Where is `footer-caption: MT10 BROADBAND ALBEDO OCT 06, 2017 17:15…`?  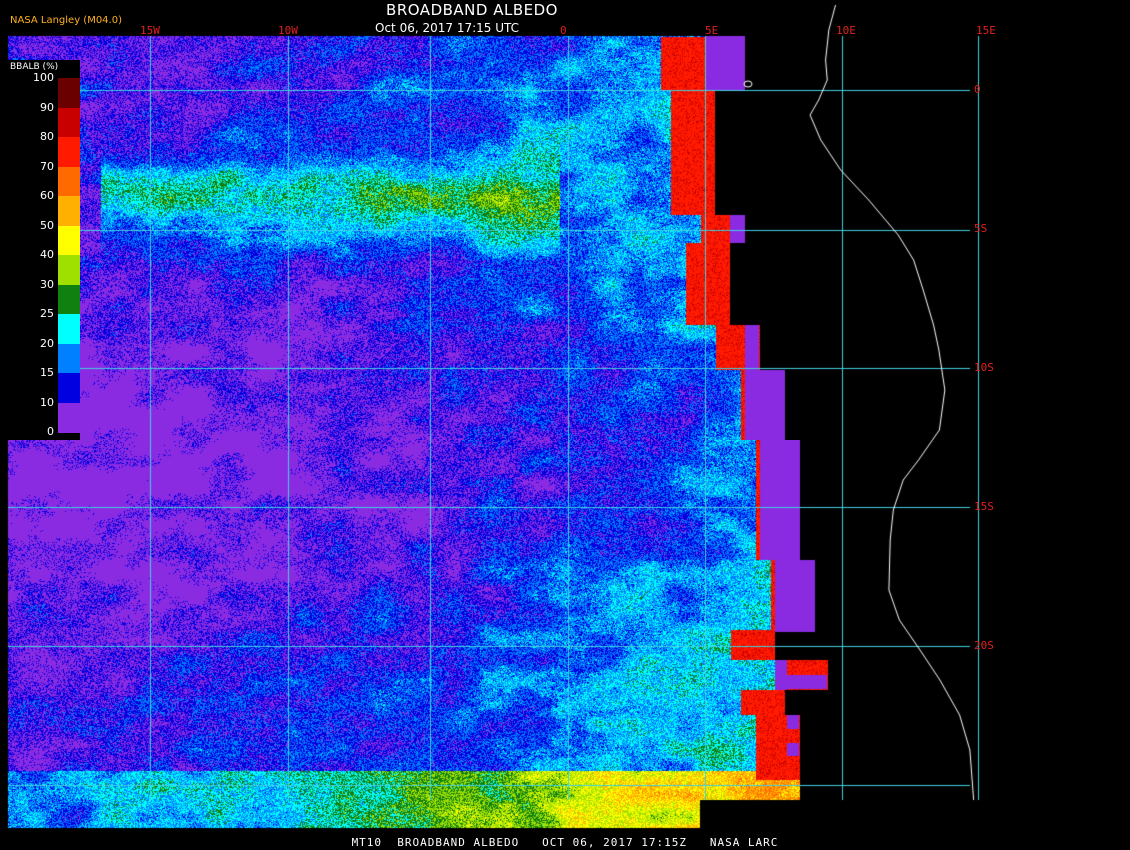 footer-caption: MT10 BROADBAND ALBEDO OCT 06, 2017 17:15… is located at coordinates (565, 842).